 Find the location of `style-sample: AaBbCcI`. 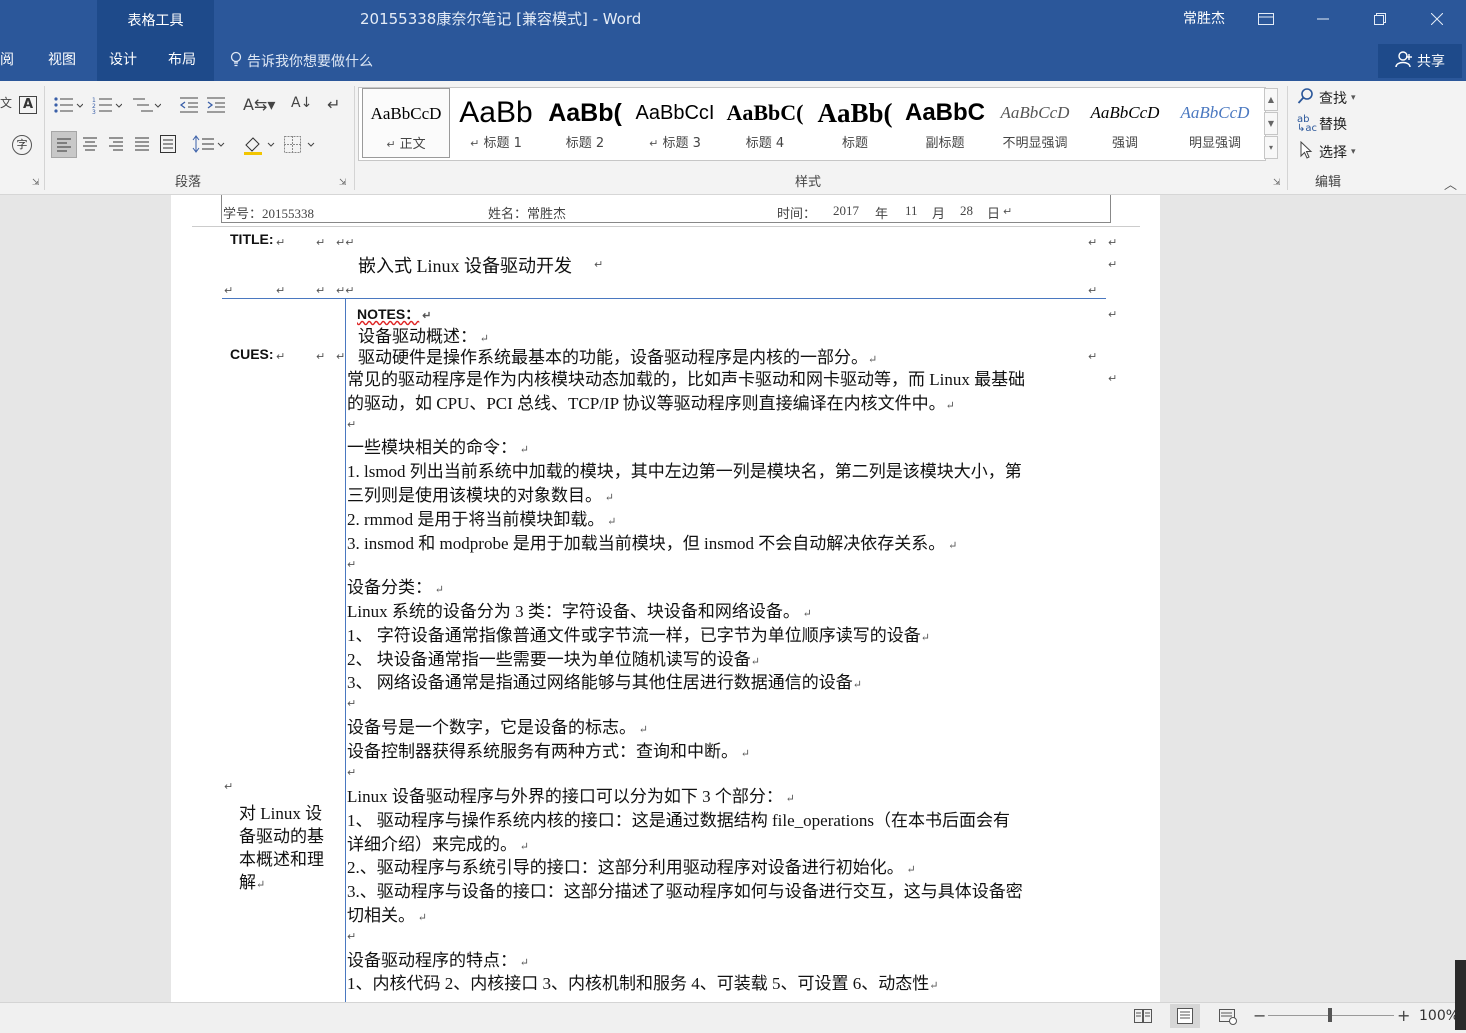

style-sample: AaBbCcI is located at coordinates (675, 113).